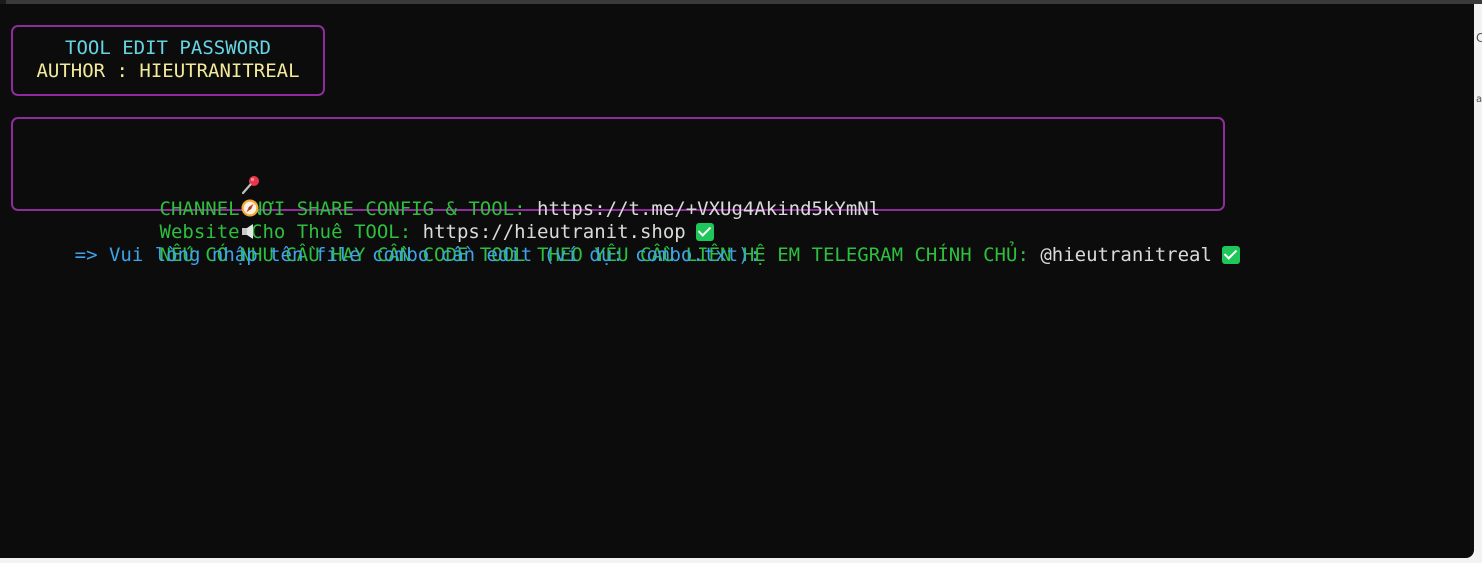 The height and width of the screenshot is (563, 1482). I want to click on gutter-glyph: a, so click(1479, 99).